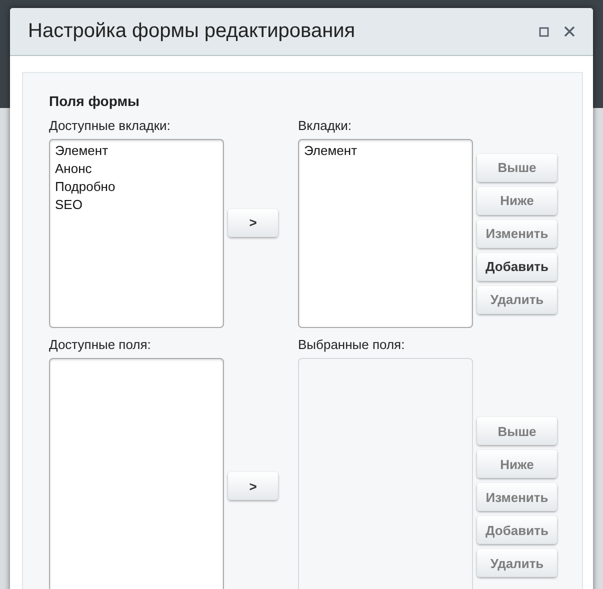  Describe the element at coordinates (68, 205) in the screenshot. I see `list-item: SEO` at that location.